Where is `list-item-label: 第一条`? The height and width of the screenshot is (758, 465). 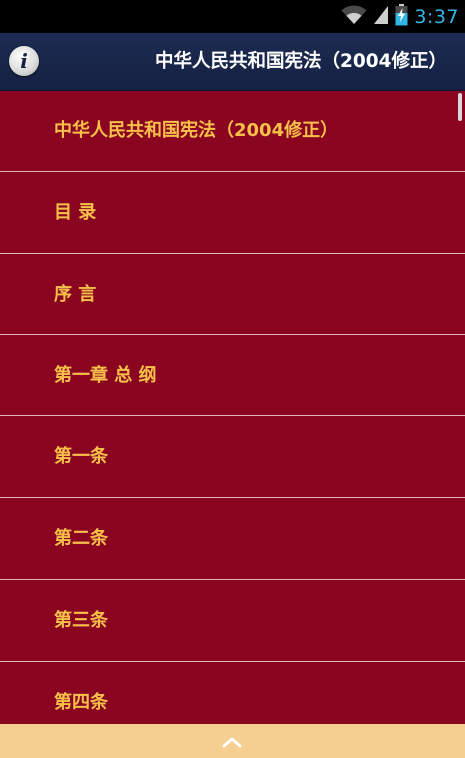
list-item-label: 第一条 is located at coordinates (81, 456).